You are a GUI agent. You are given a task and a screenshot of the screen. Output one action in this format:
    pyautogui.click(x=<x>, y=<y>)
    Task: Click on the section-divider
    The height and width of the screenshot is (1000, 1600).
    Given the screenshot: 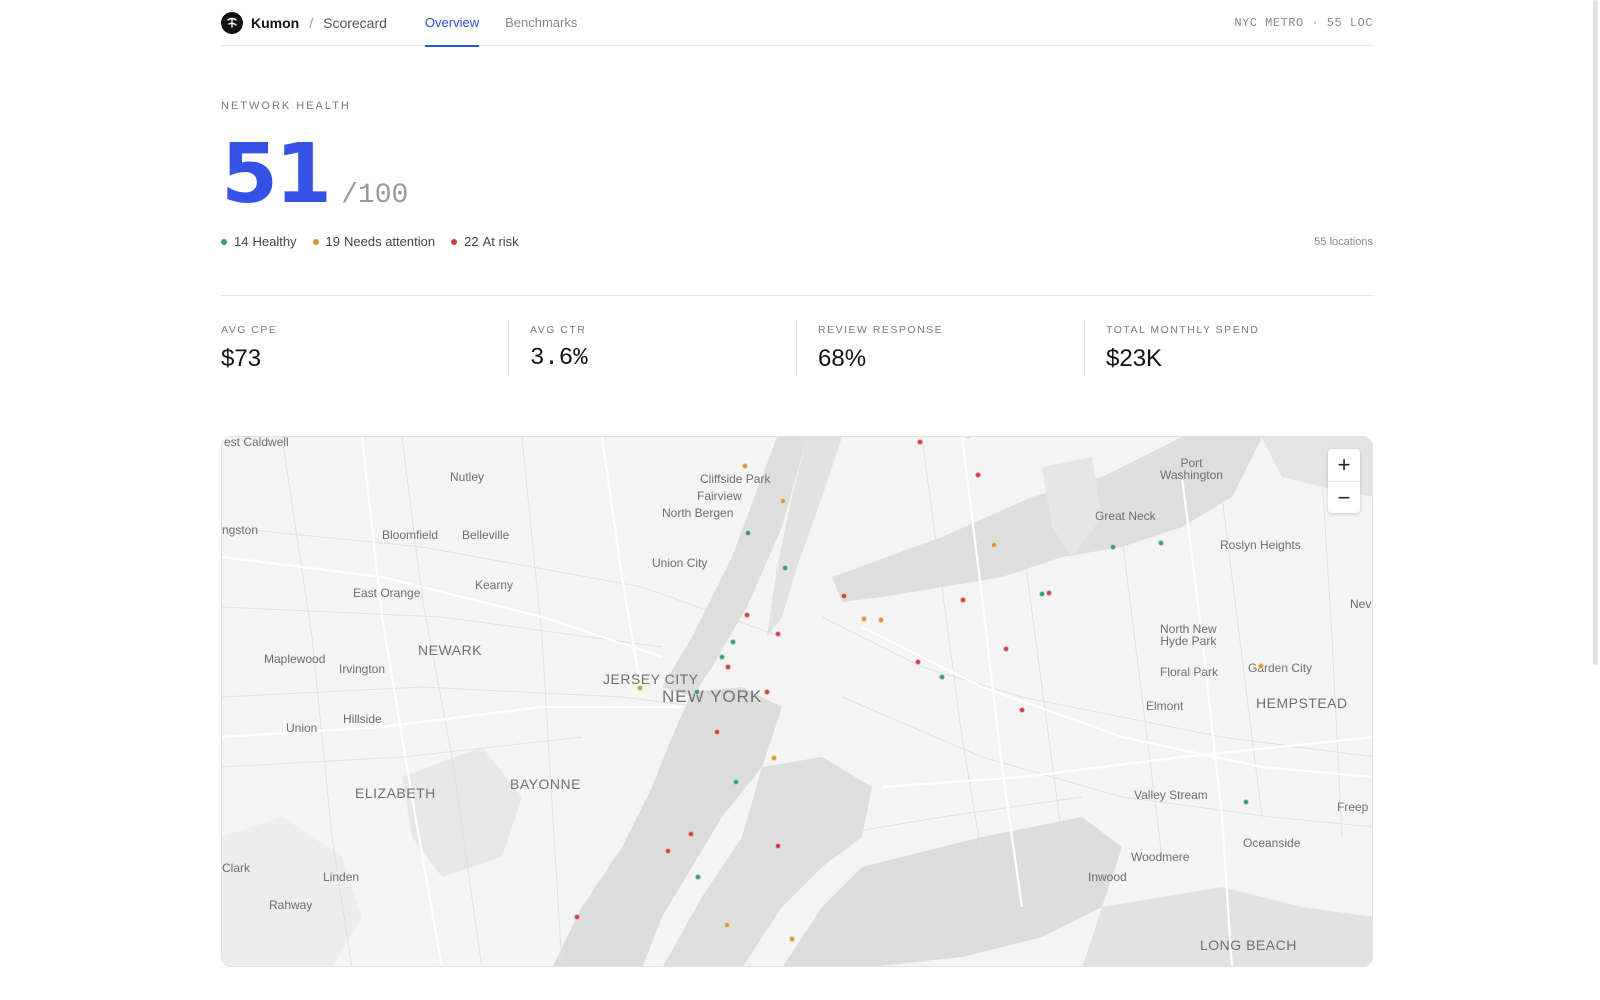 What is the action you would take?
    pyautogui.click(x=797, y=295)
    